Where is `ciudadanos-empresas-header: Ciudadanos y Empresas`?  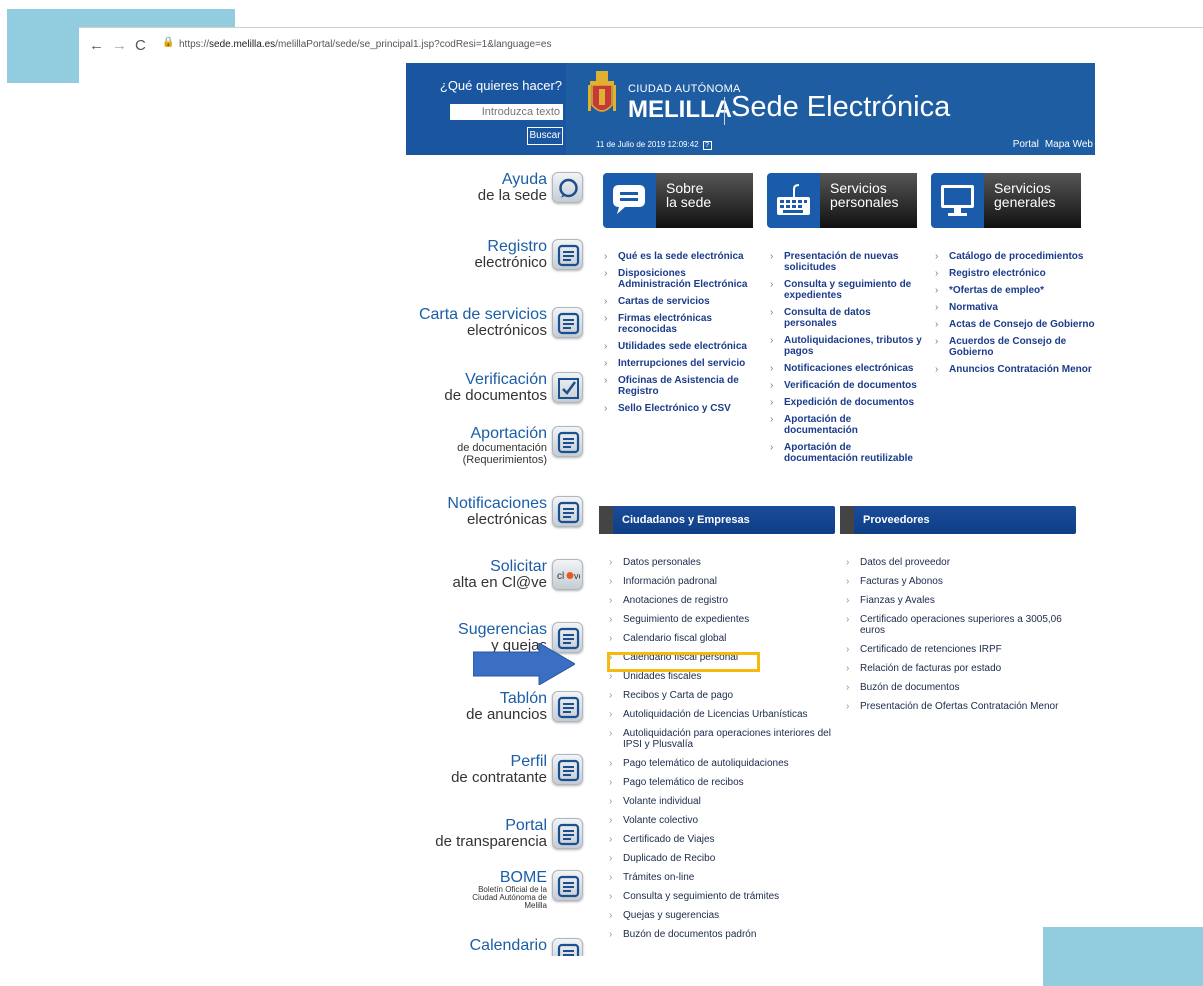 ciudadanos-empresas-header: Ciudadanos y Empresas is located at coordinates (717, 520).